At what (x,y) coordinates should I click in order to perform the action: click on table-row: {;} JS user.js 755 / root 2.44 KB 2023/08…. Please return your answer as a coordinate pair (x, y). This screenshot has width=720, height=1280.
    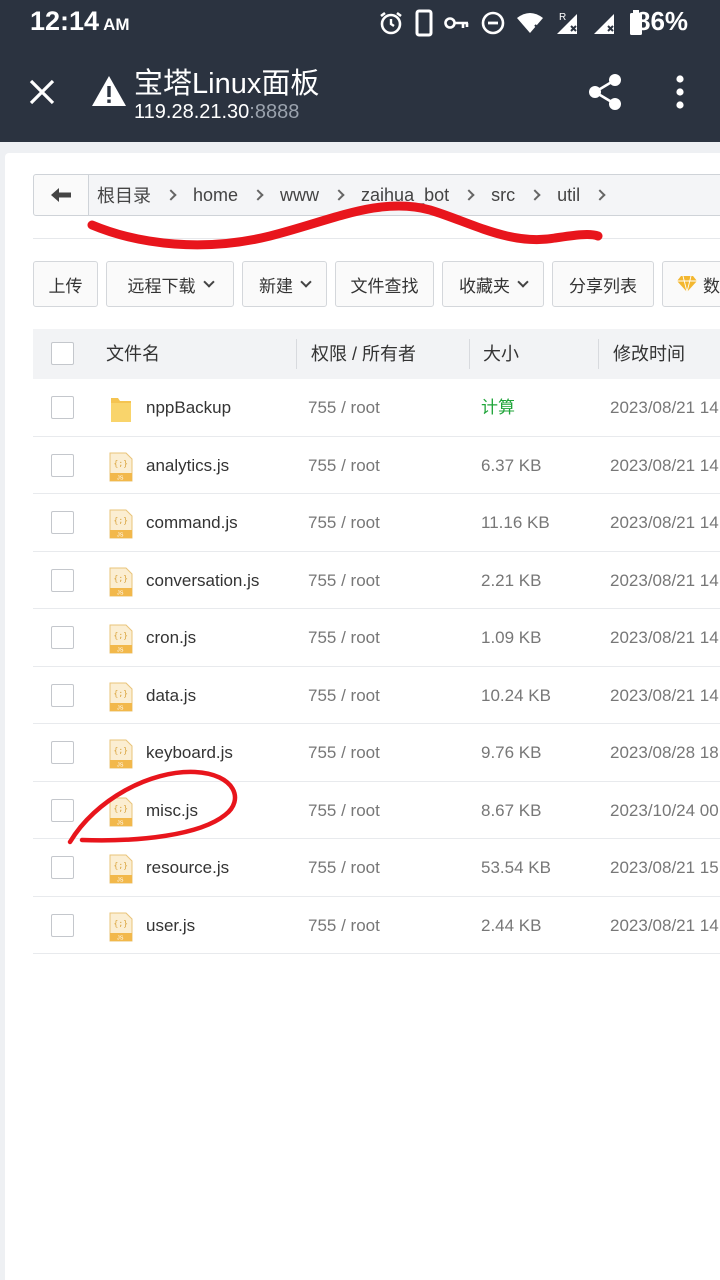
    Looking at the image, I should click on (376, 925).